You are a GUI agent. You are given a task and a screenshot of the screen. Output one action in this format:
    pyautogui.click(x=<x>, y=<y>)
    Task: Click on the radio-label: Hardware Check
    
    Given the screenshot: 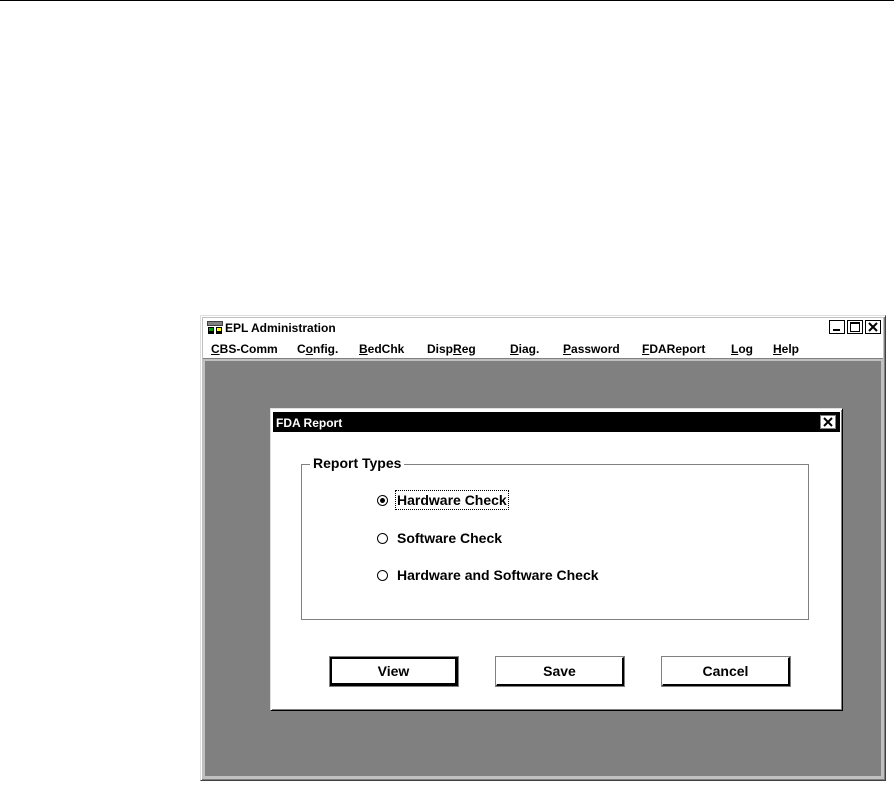 What is the action you would take?
    pyautogui.click(x=452, y=500)
    